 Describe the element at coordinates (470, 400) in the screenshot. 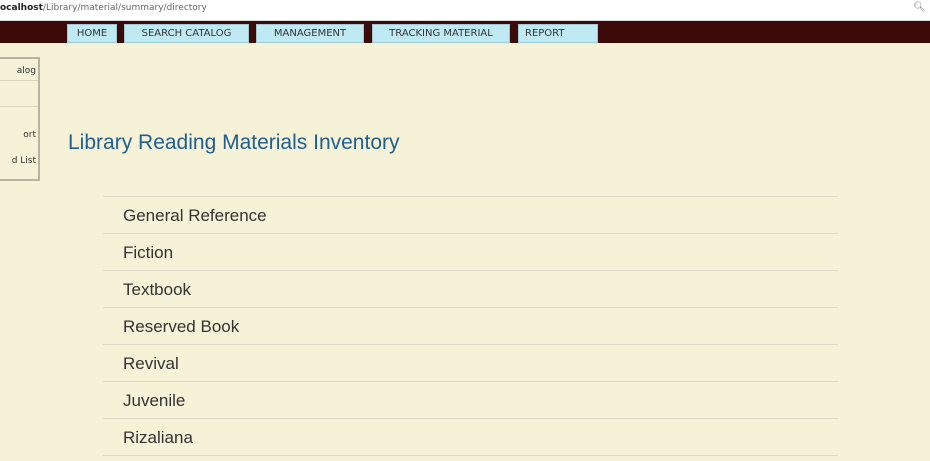

I see `category-juvenile: Juvenile` at that location.